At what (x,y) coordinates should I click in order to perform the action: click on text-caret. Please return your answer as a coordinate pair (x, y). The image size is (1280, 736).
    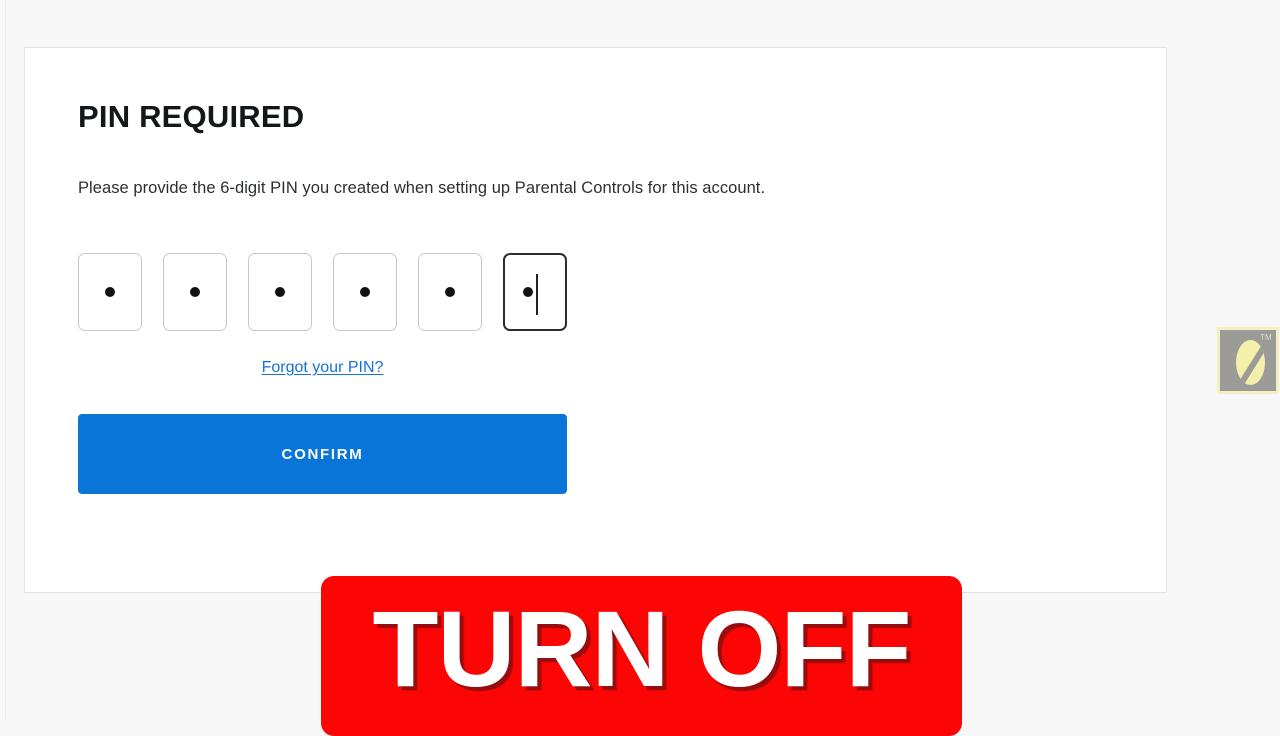
    Looking at the image, I should click on (537, 294).